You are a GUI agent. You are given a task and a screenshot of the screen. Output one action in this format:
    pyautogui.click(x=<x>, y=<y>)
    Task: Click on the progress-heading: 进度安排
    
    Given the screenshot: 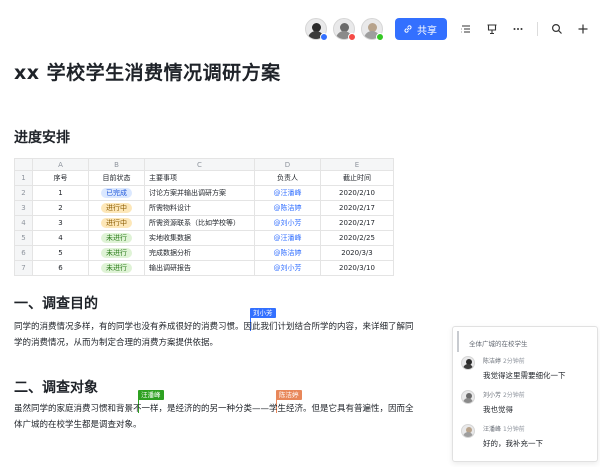 What is the action you would take?
    pyautogui.click(x=42, y=137)
    